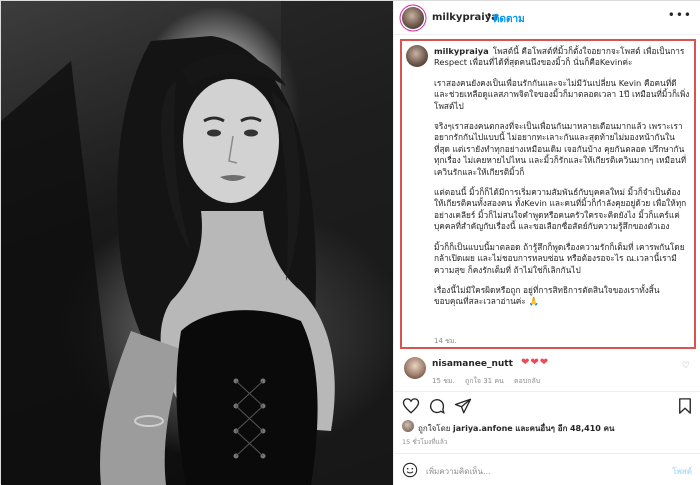 Image resolution: width=700 pixels, height=485 pixels. What do you see at coordinates (463, 406) in the screenshot?
I see `share-icon` at bounding box center [463, 406].